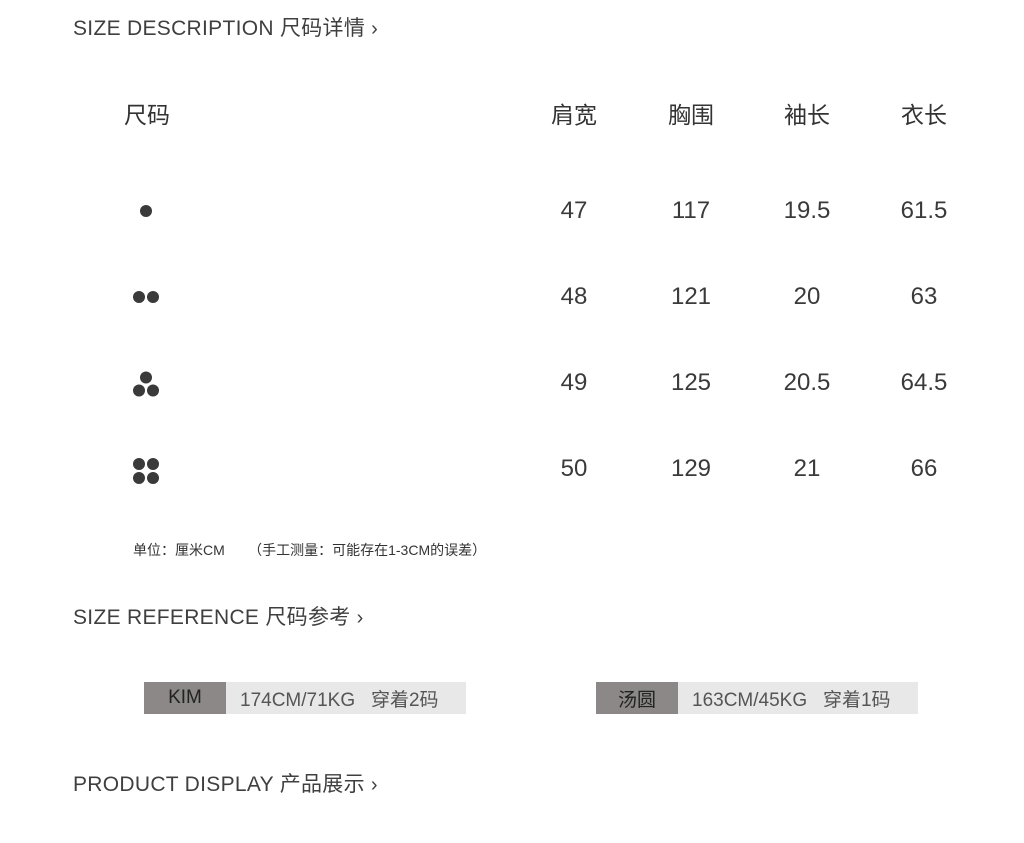  Describe the element at coordinates (574, 468) in the screenshot. I see `table-cell: 50` at that location.